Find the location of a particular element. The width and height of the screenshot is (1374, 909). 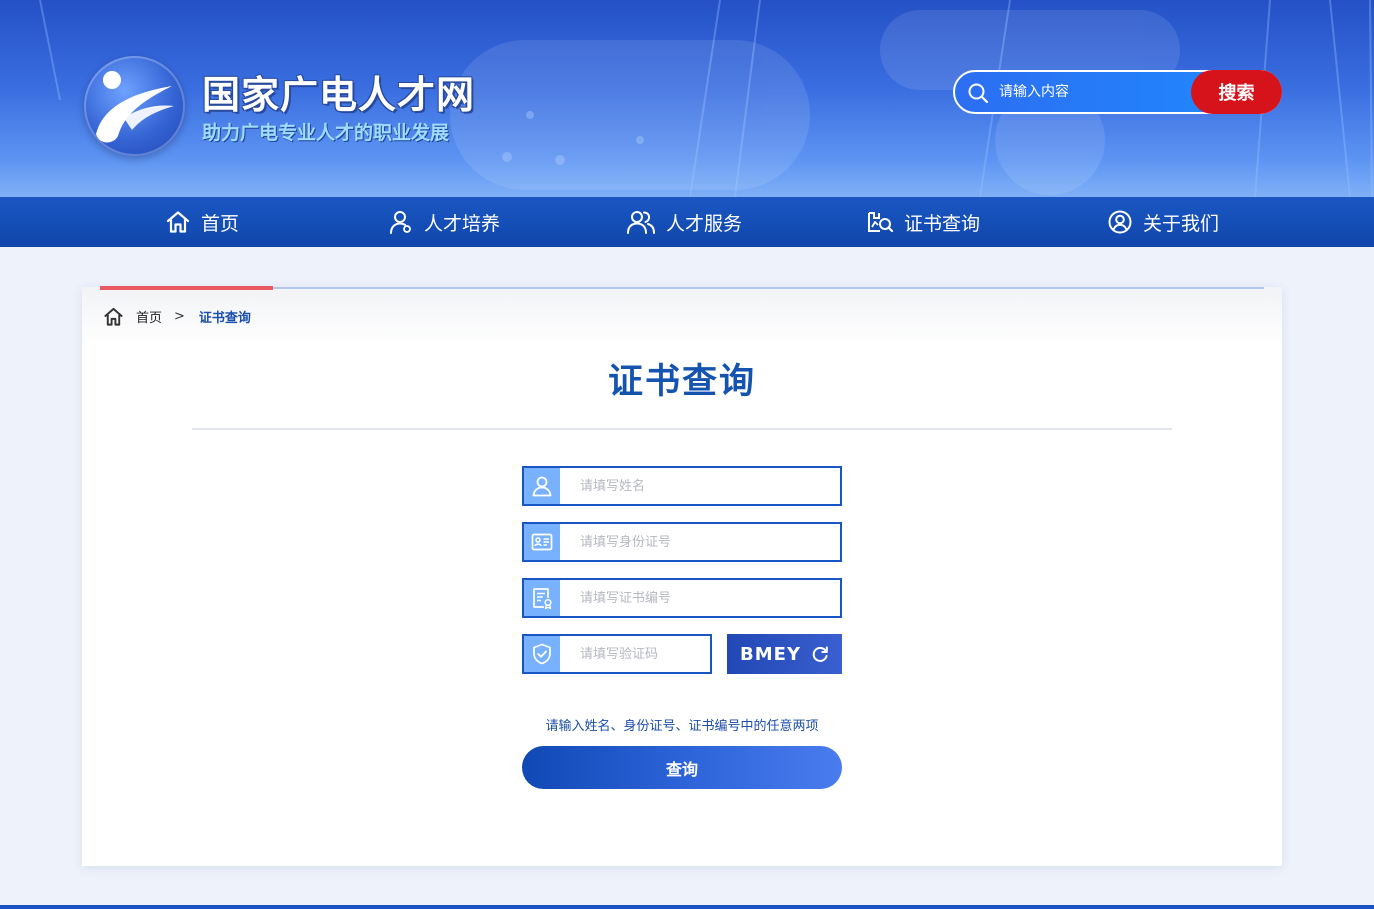

nav-item-label: 关于我们 is located at coordinates (1181, 223).